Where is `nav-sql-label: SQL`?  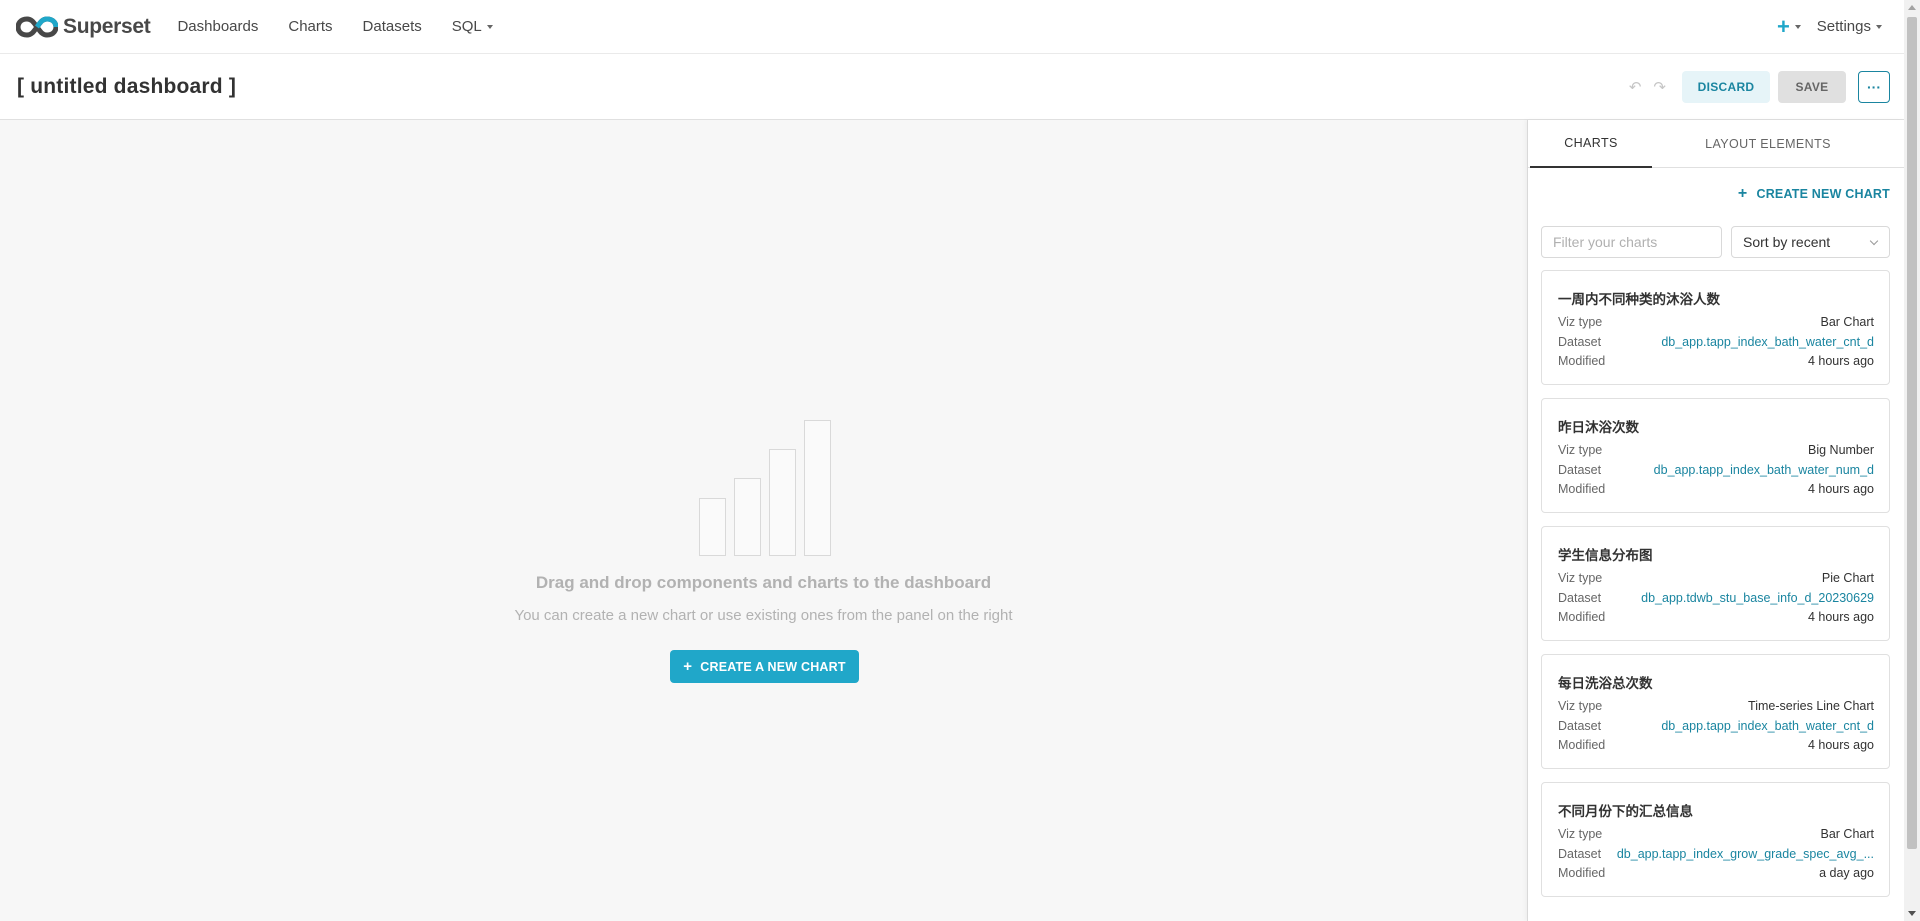 nav-sql-label: SQL is located at coordinates (466, 26).